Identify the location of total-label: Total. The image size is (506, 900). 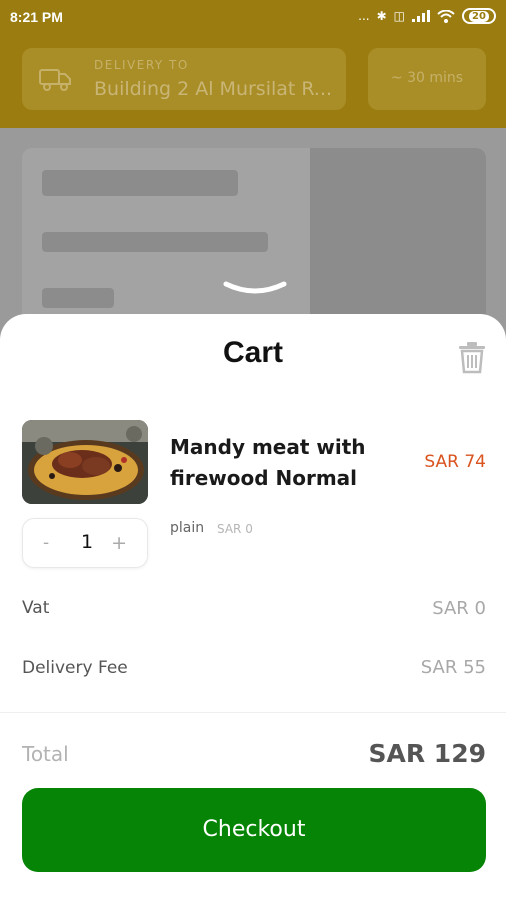
(45, 754).